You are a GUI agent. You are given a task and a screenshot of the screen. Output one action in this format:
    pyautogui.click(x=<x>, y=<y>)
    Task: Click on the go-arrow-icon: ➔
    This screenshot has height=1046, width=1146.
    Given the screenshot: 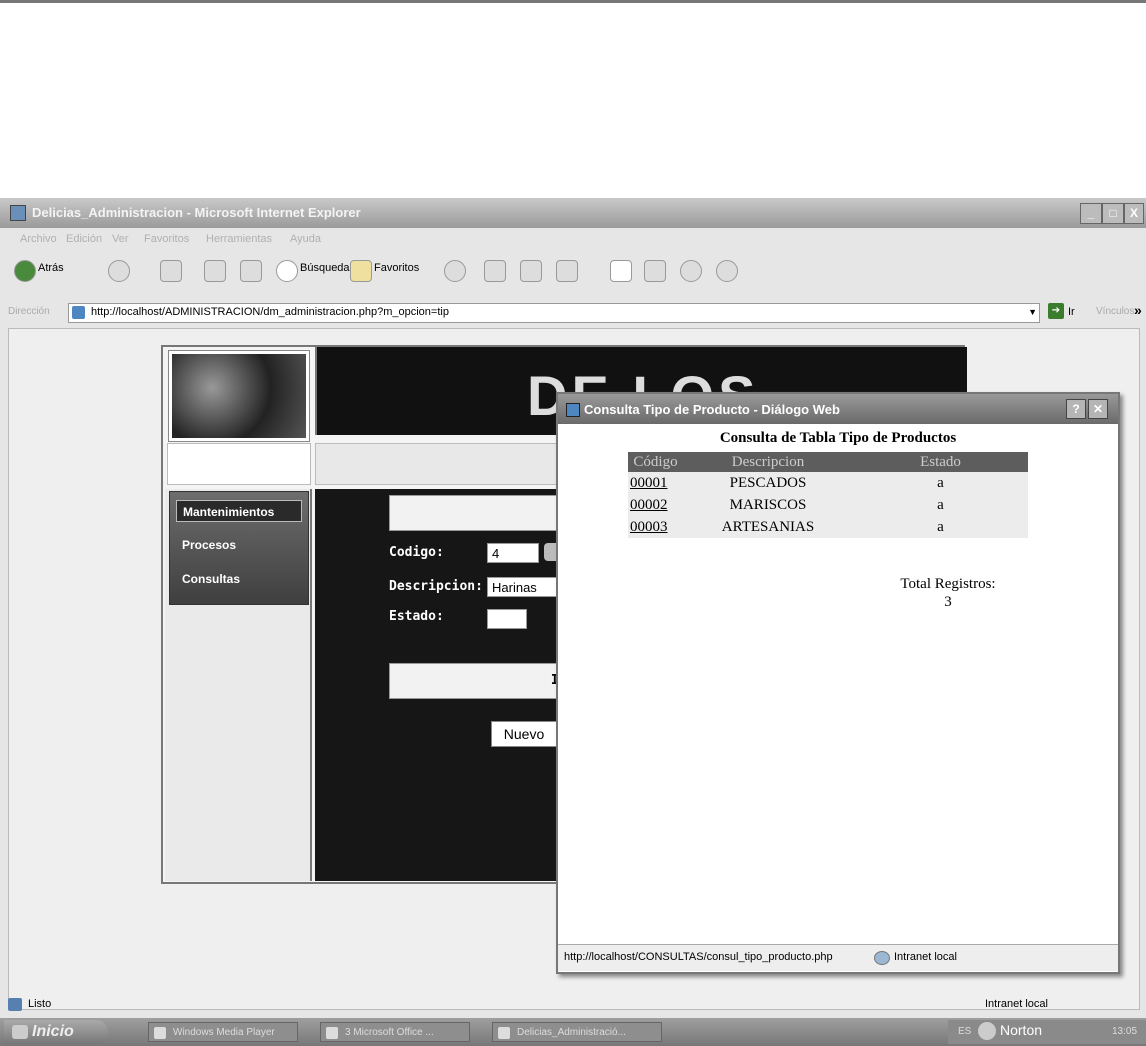 What is the action you would take?
    pyautogui.click(x=1056, y=311)
    